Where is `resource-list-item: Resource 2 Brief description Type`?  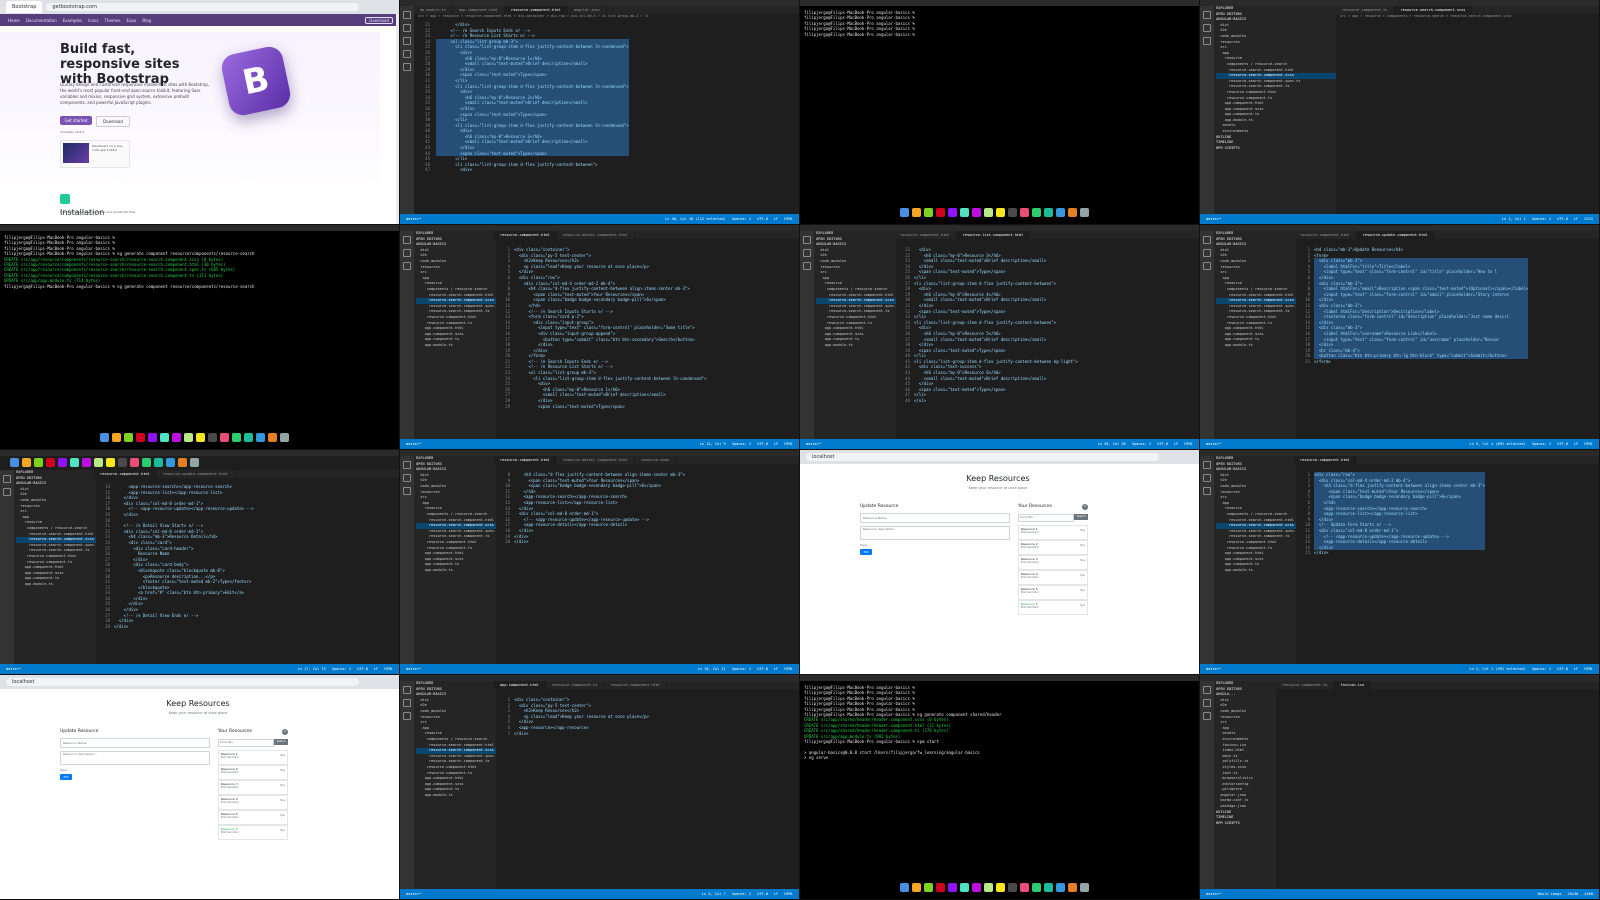 resource-list-item: Resource 2 Brief description Type is located at coordinates (253, 772).